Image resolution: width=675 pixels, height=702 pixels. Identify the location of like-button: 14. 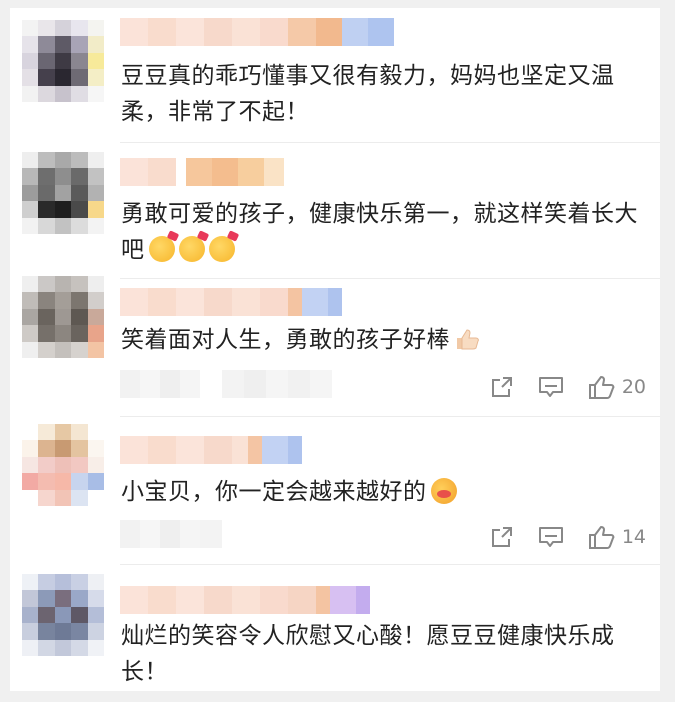
(617, 537).